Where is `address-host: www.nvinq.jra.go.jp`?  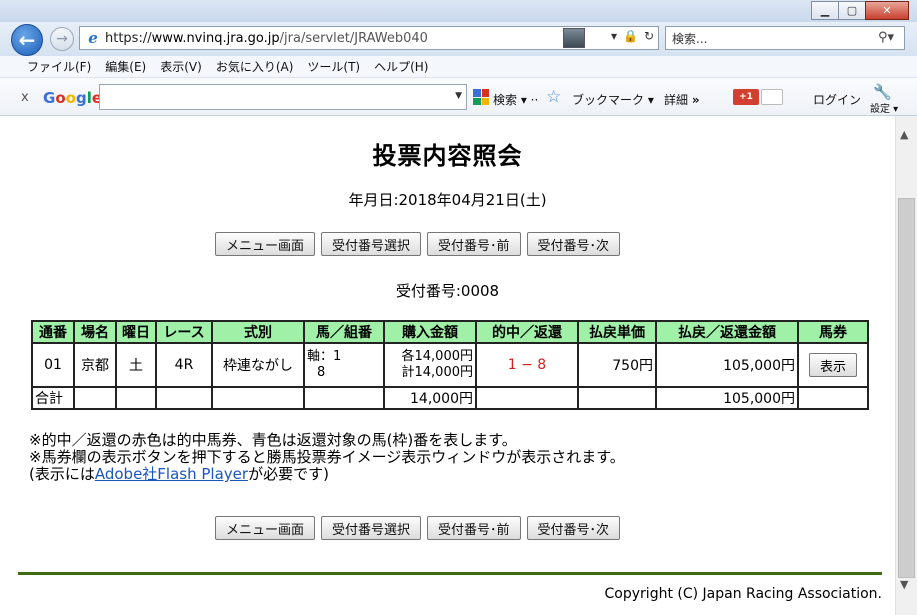 address-host: www.nvinq.jra.go.jp is located at coordinates (215, 38).